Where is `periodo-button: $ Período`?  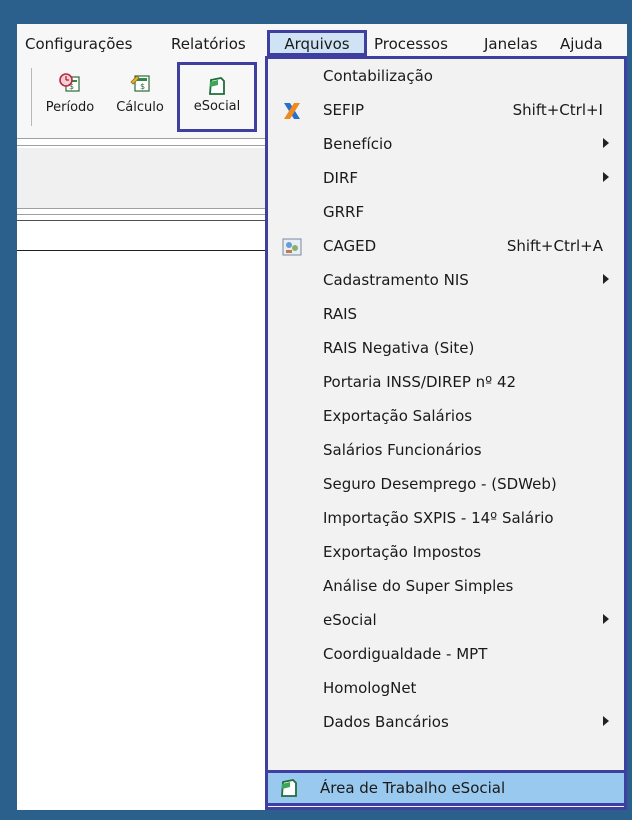 periodo-button: $ Período is located at coordinates (70, 96).